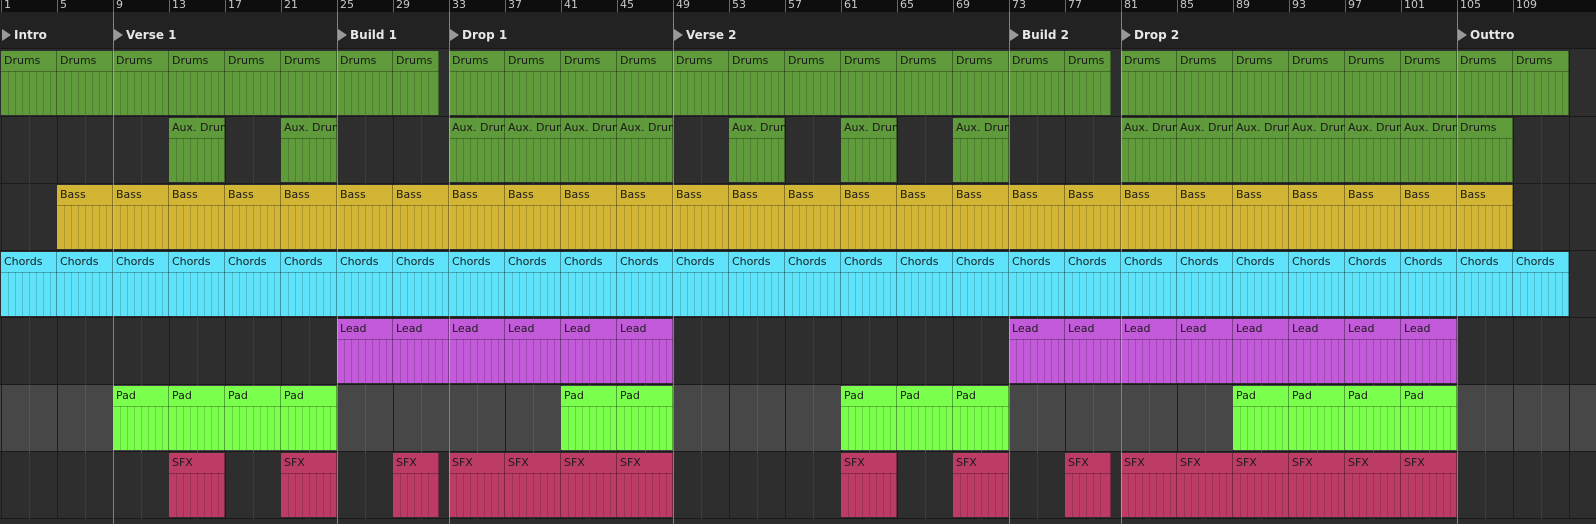 This screenshot has height=524, width=1596. Describe the element at coordinates (1486, 35) in the screenshot. I see `locator-outtro: Outtro` at that location.